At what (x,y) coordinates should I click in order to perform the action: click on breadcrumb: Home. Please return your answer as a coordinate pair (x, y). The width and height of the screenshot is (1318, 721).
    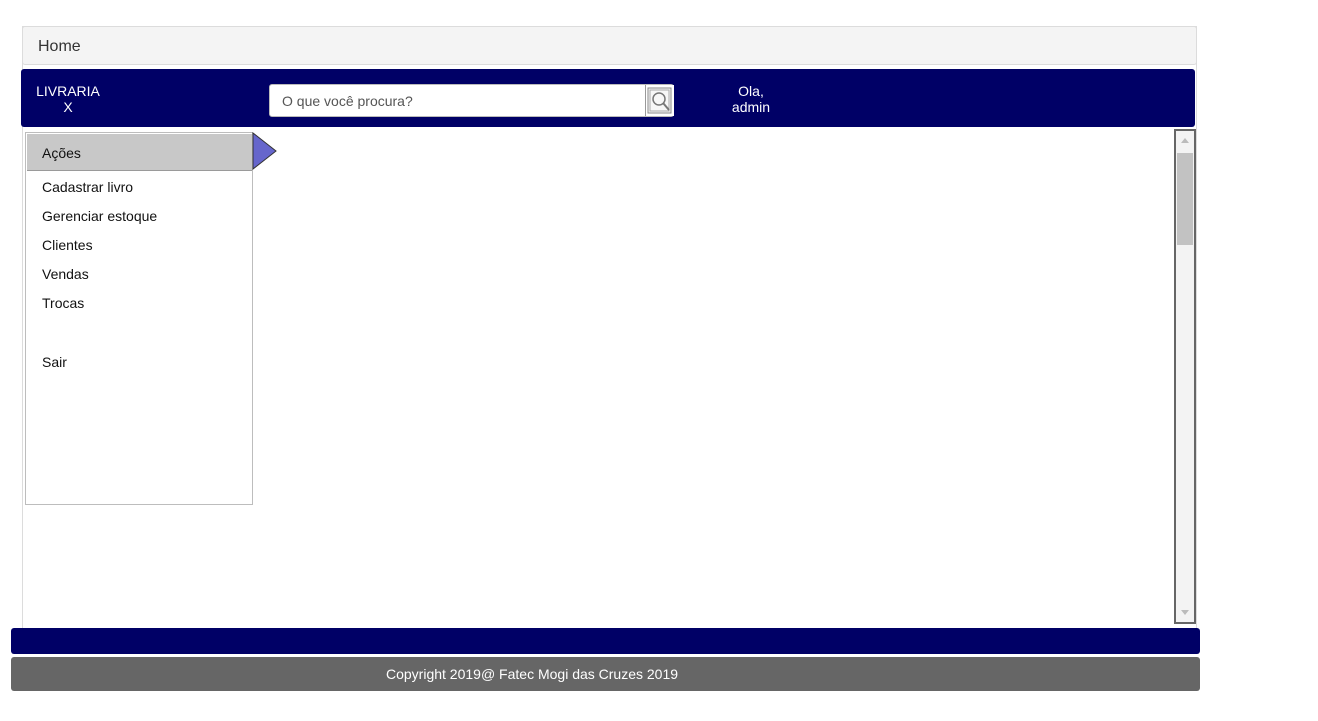
    Looking at the image, I should click on (609, 45).